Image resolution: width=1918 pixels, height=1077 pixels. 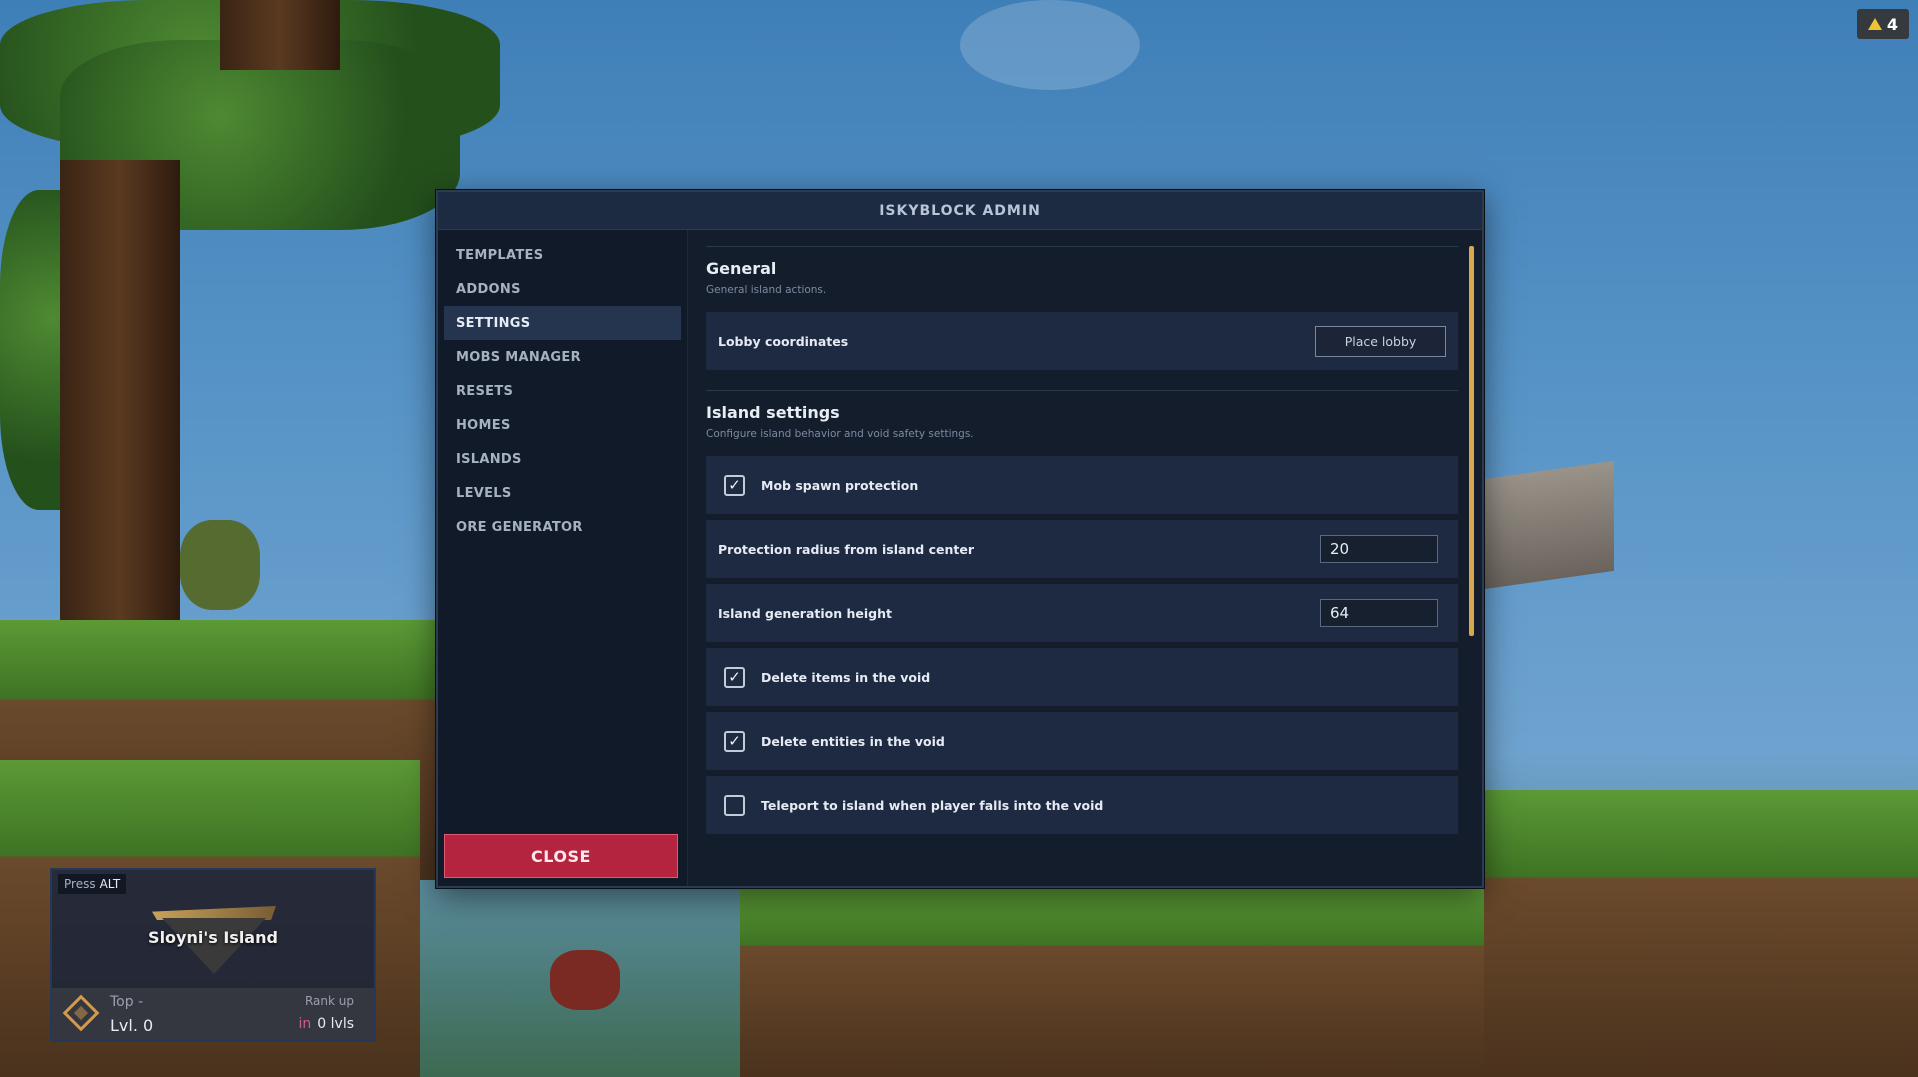 I want to click on rank-bar: Top - Lvl. 0 Rank up in 0 lvls, so click(x=213, y=1014).